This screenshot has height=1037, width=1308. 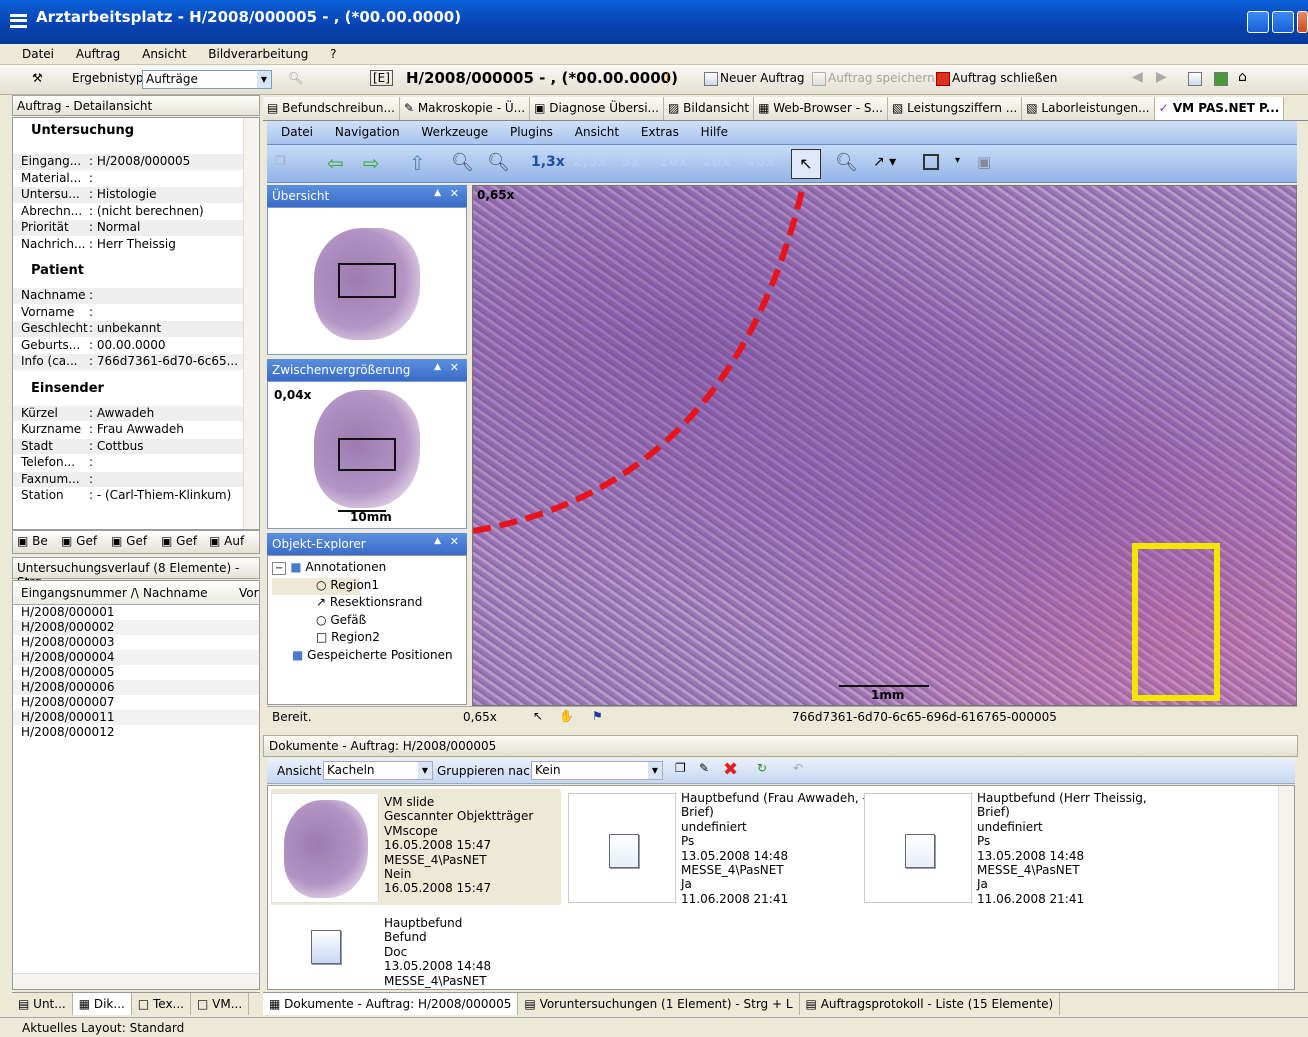 I want to click on col-nachname: Nachname, so click(x=175, y=593).